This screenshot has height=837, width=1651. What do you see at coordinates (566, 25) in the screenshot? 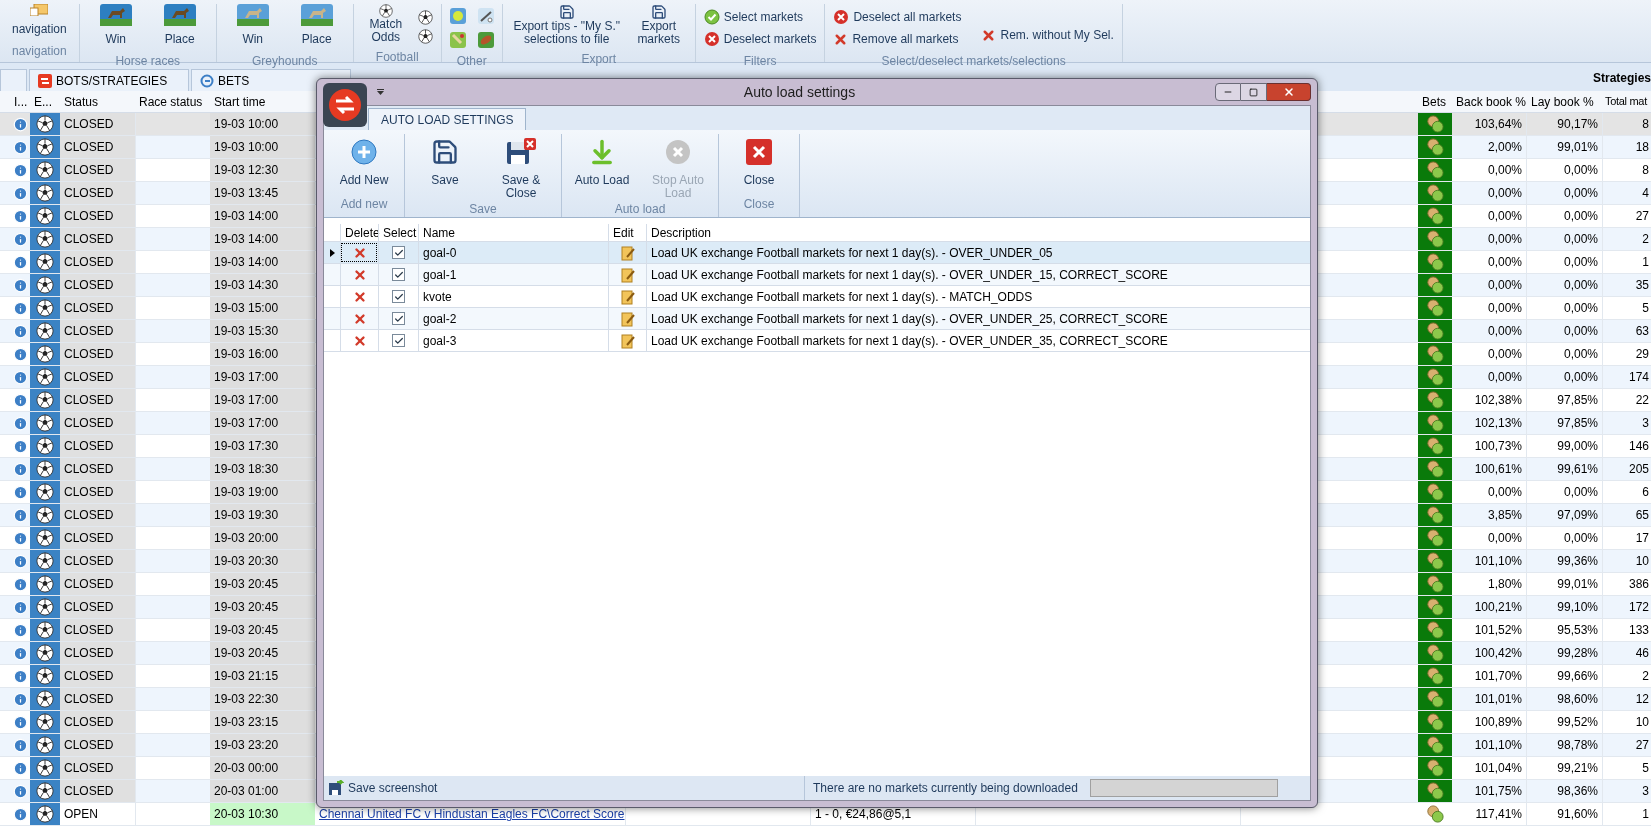
I see `ribbon-button: Export tips - "My S." selections to file` at bounding box center [566, 25].